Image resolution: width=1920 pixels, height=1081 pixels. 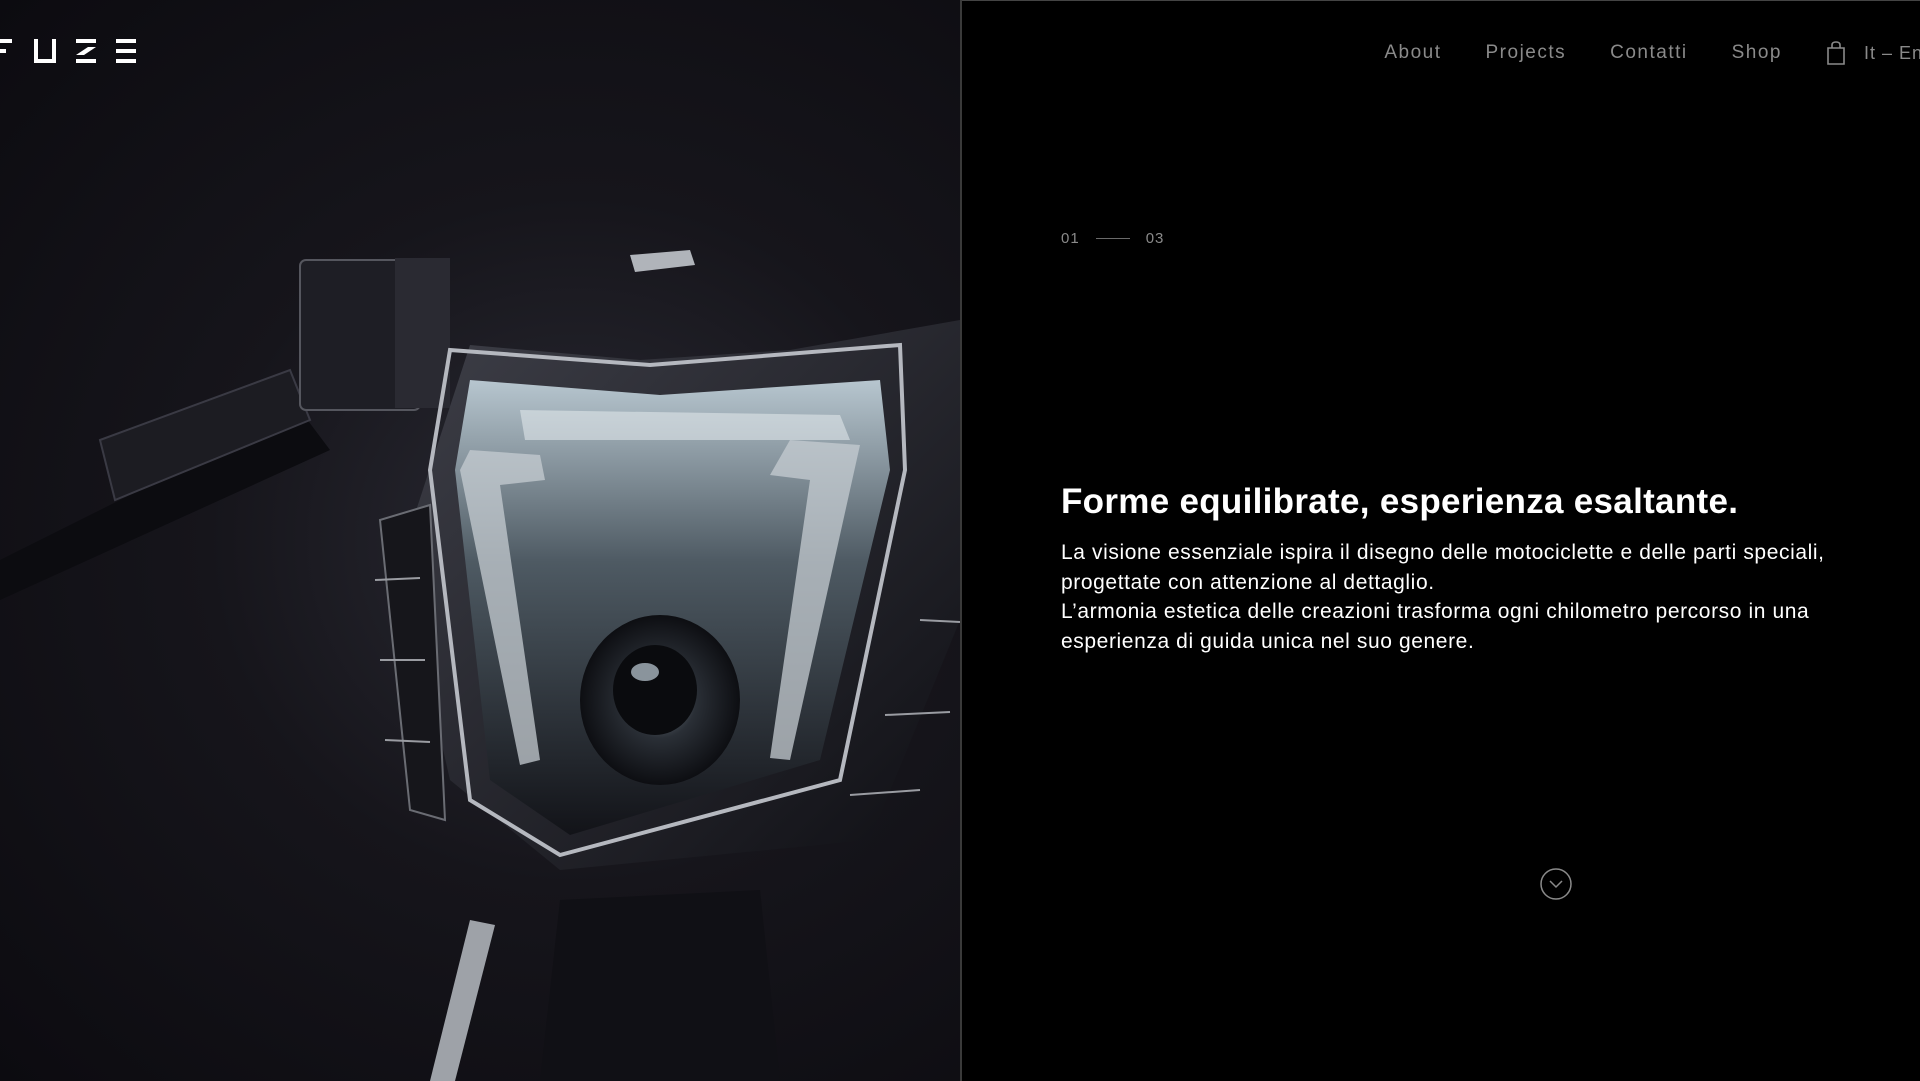 I want to click on fuze-logo-mark, so click(x=68, y=51).